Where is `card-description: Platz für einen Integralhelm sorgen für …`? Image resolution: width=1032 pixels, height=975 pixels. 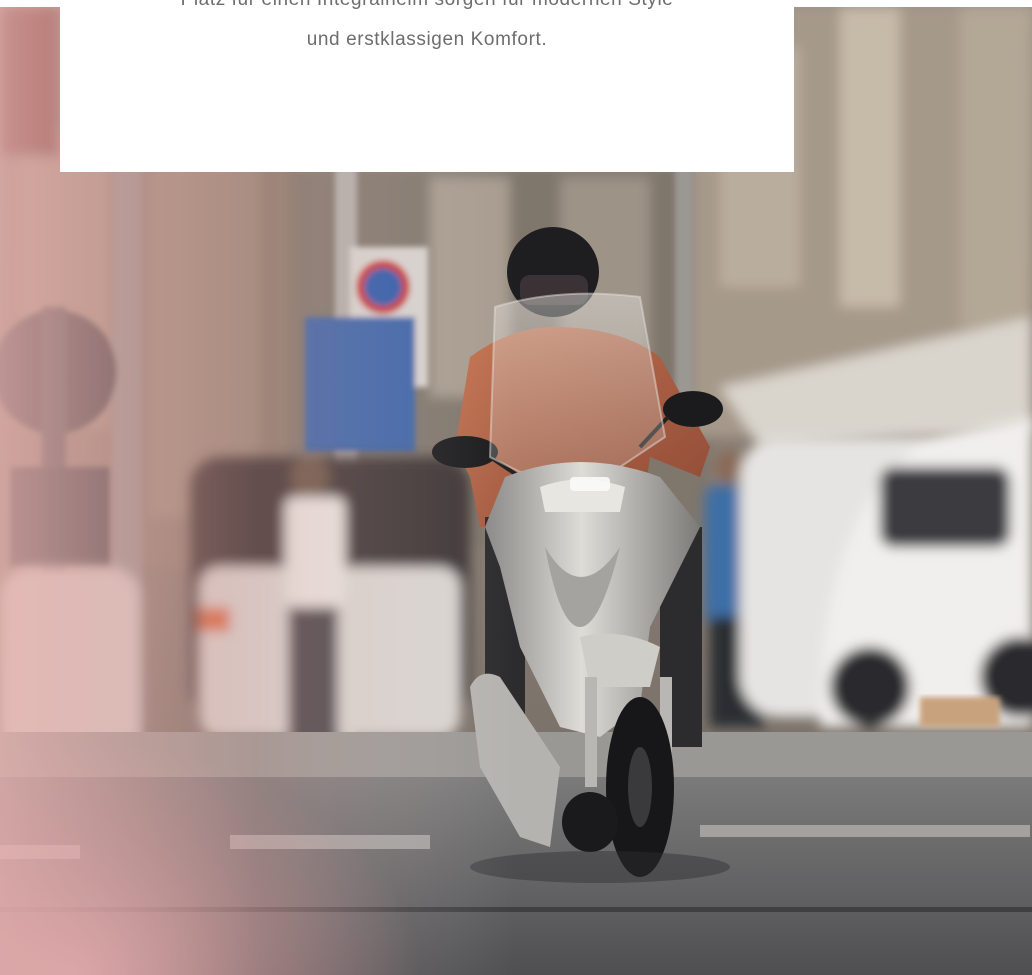
card-description: Platz für einen Integralhelm sorgen für … is located at coordinates (427, 30).